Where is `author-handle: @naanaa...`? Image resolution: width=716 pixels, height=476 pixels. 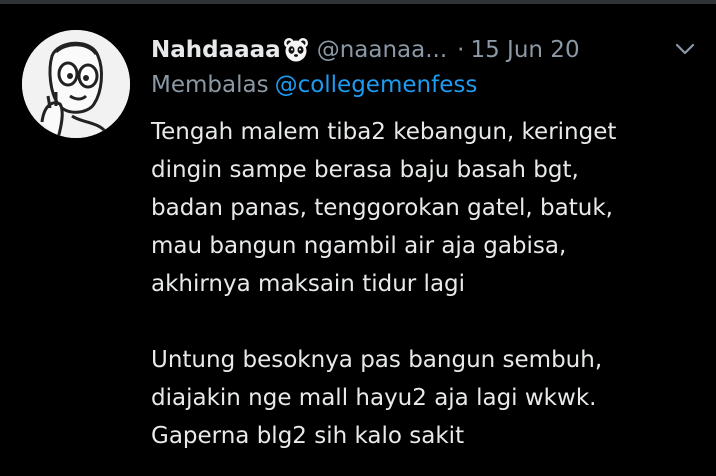 author-handle: @naanaa... is located at coordinates (382, 50).